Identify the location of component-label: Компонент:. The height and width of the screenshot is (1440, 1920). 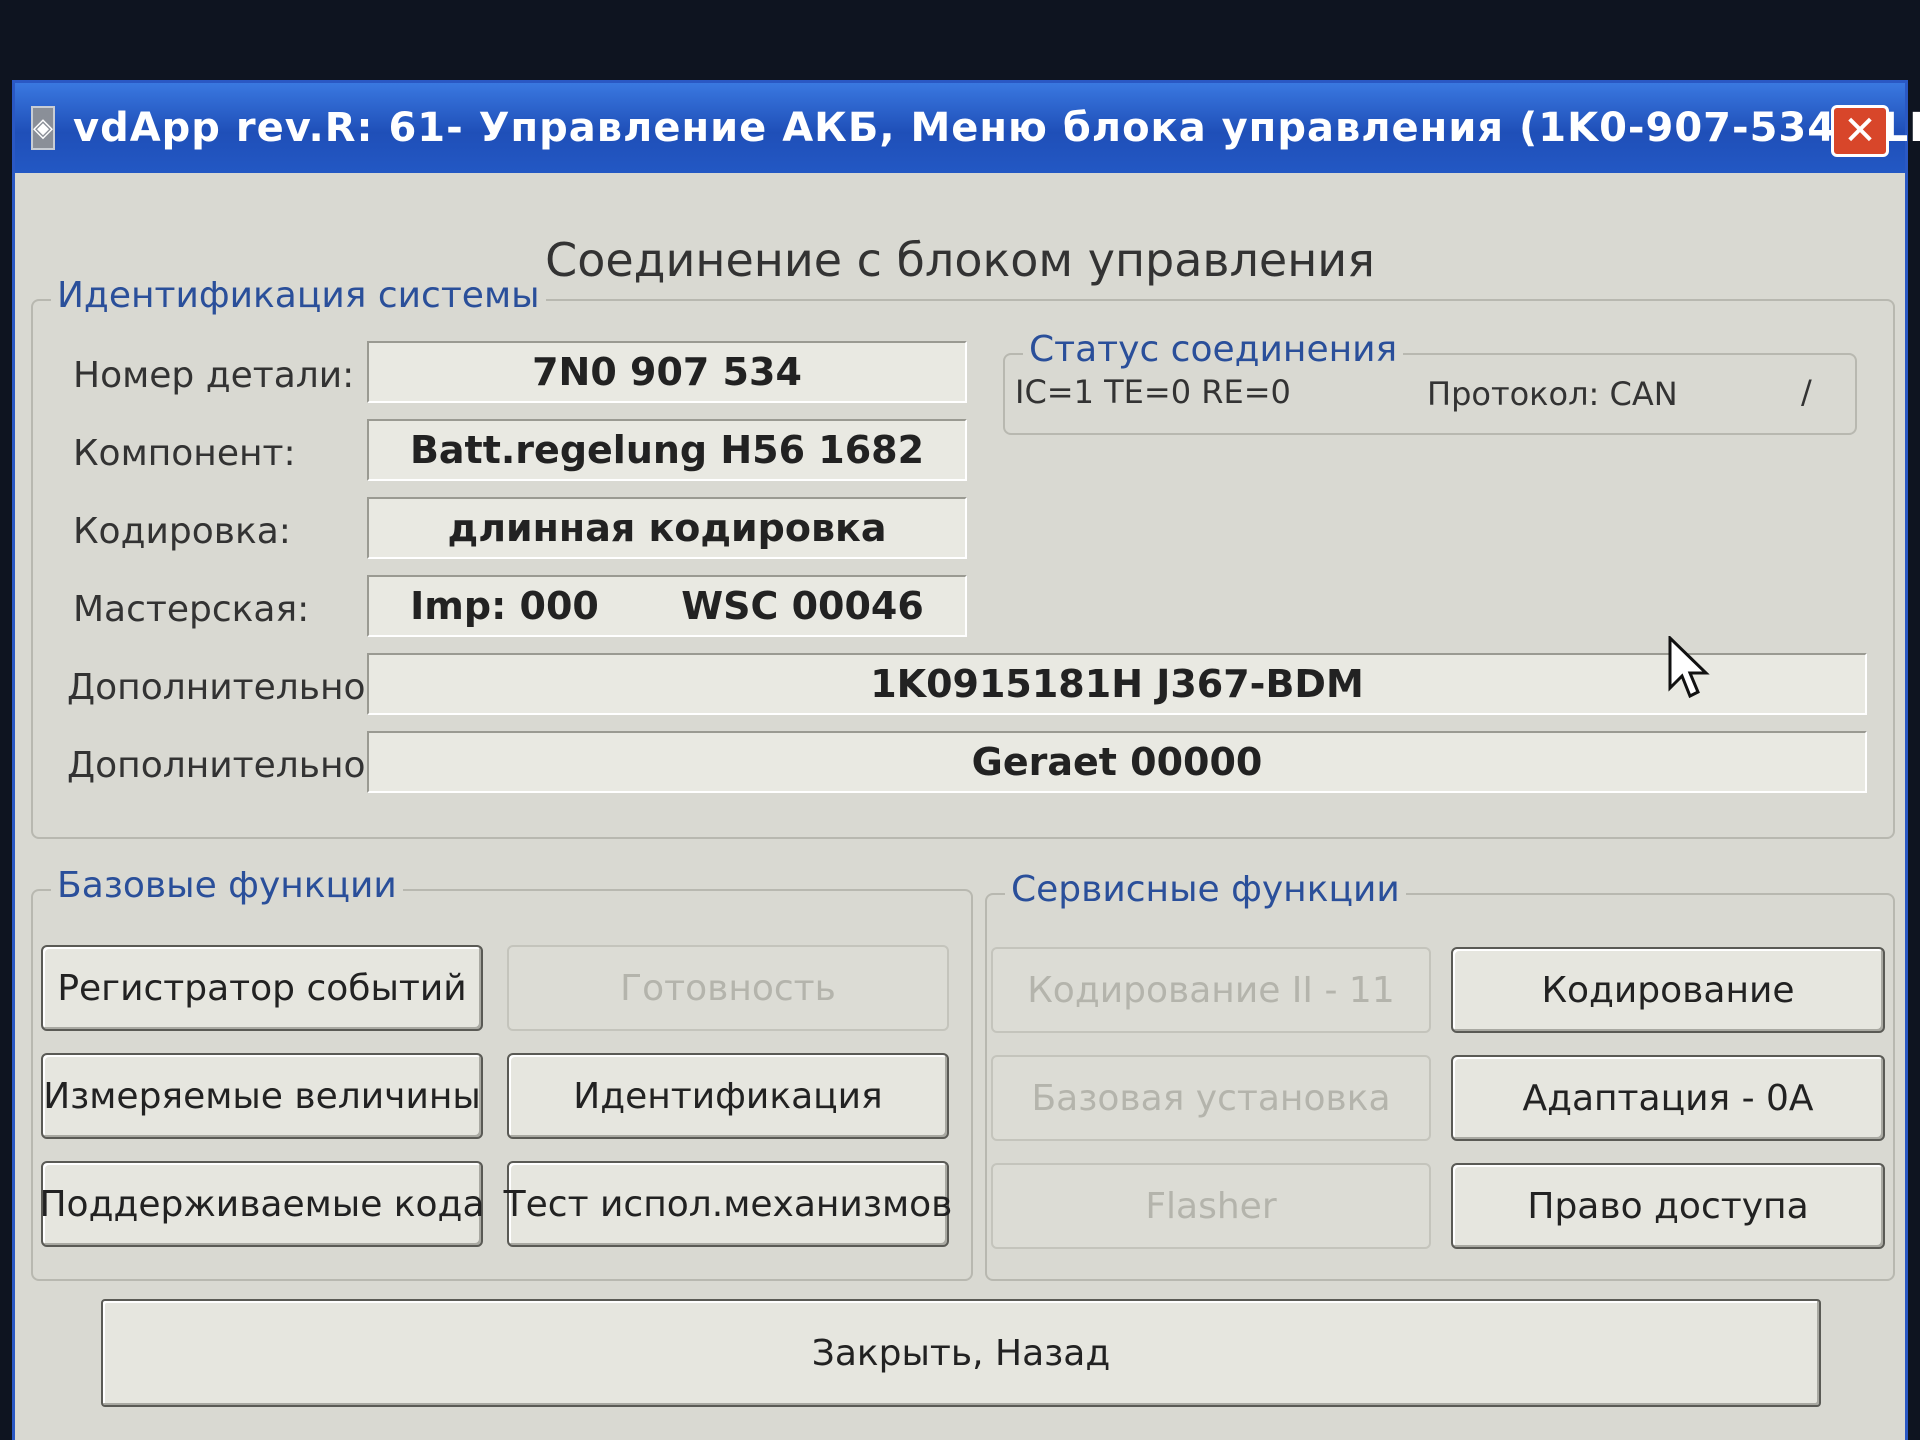
(184, 453).